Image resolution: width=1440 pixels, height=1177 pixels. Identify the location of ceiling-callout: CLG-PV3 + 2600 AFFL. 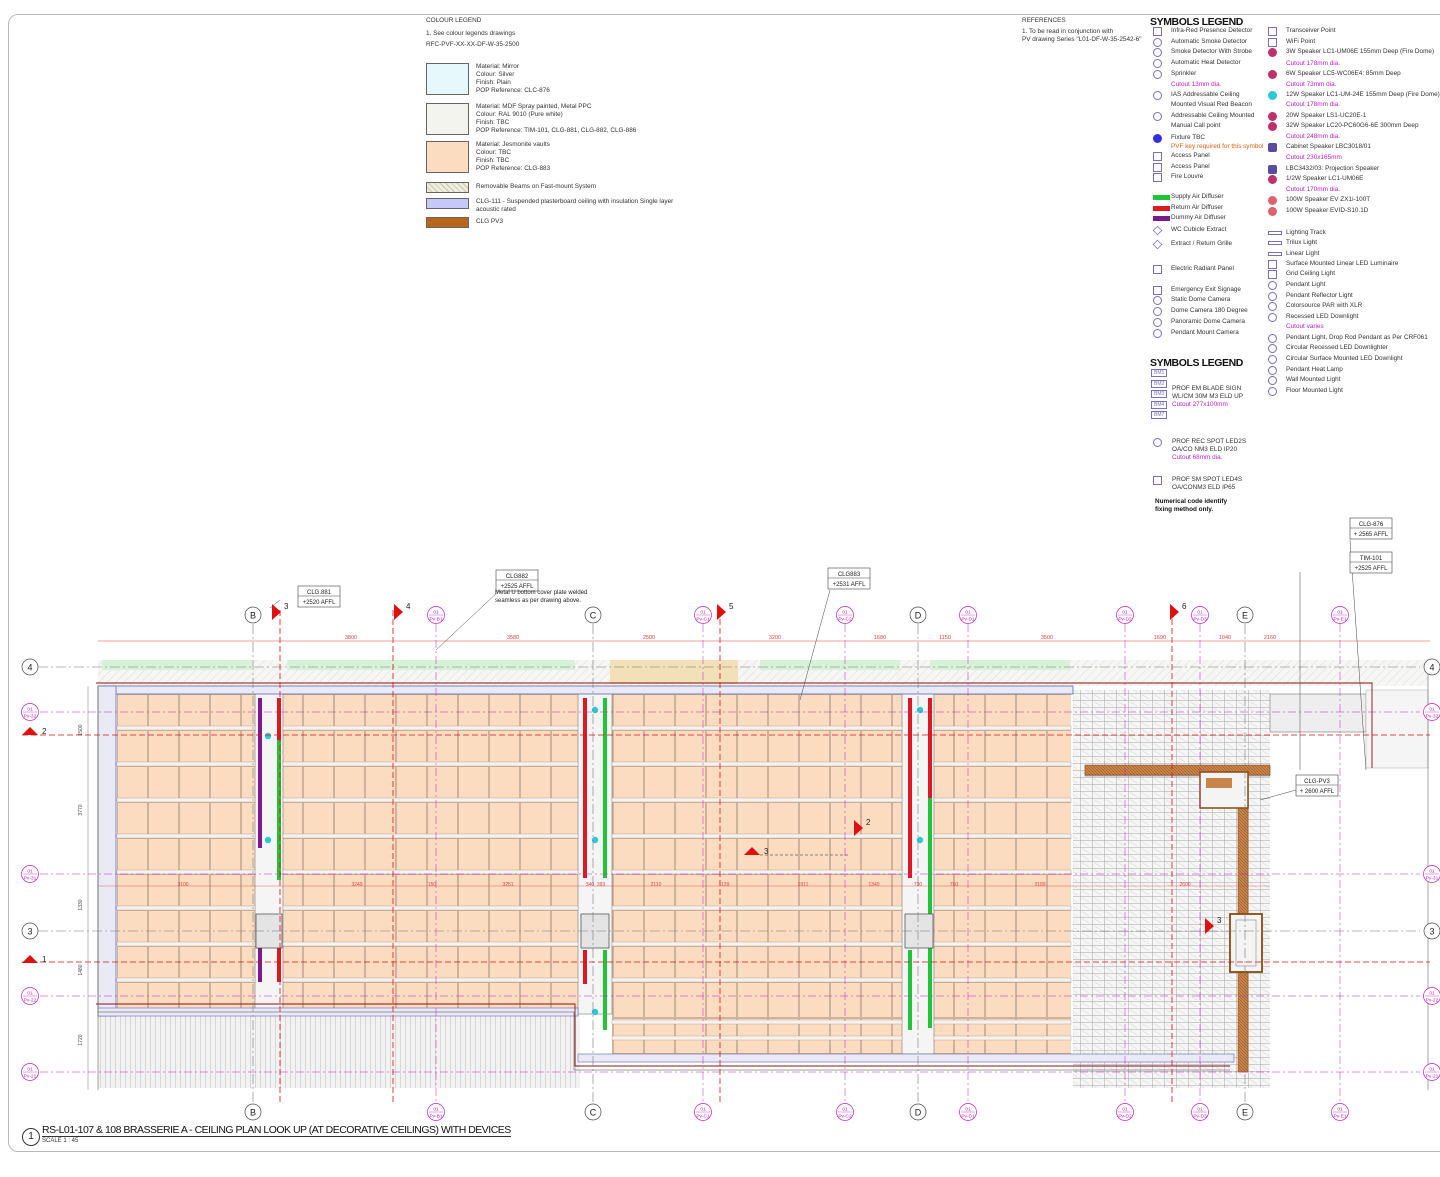
(1299, 787).